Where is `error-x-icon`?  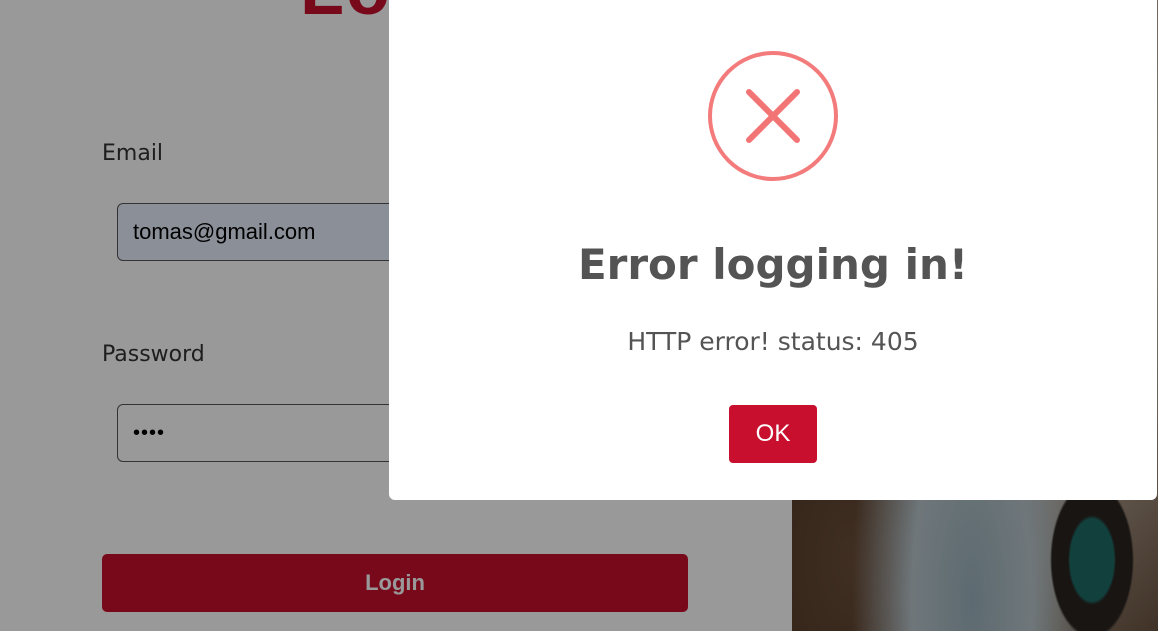
error-x-icon is located at coordinates (773, 116).